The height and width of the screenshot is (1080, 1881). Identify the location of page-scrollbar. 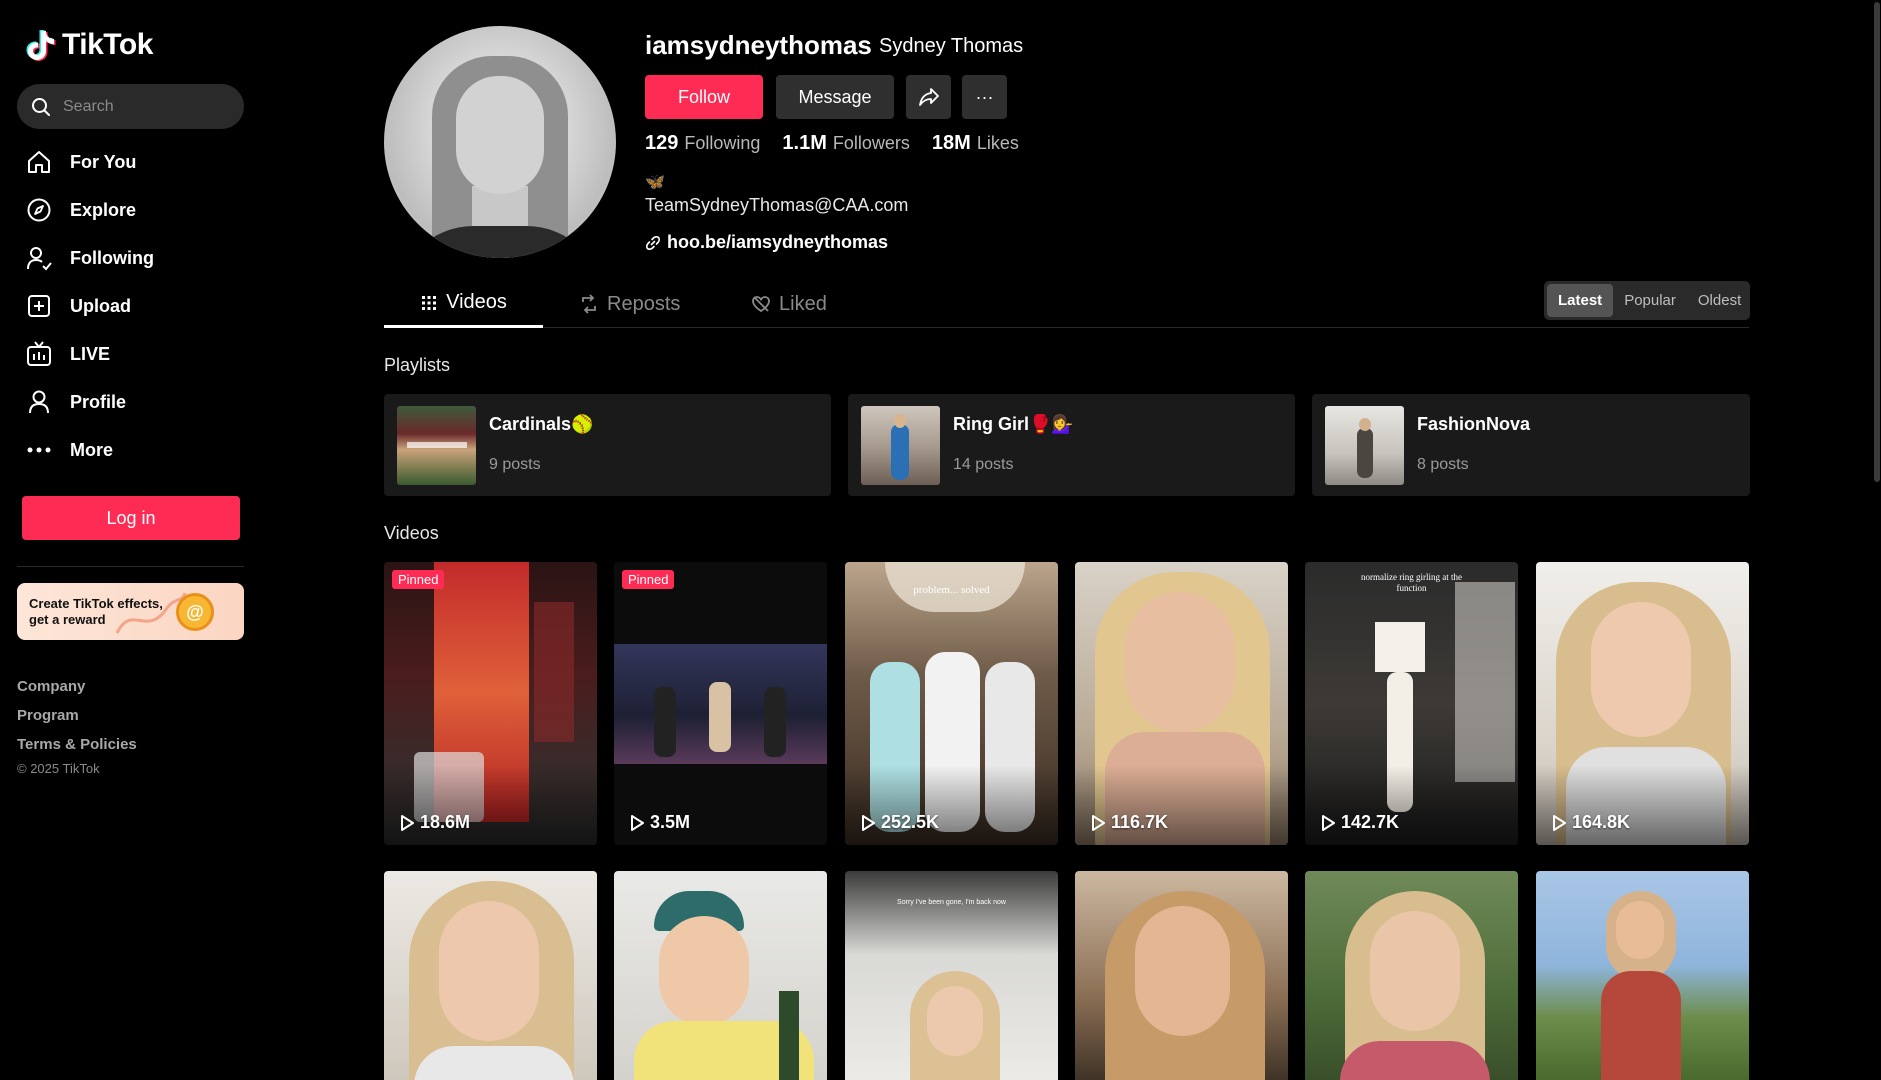
(1877, 540).